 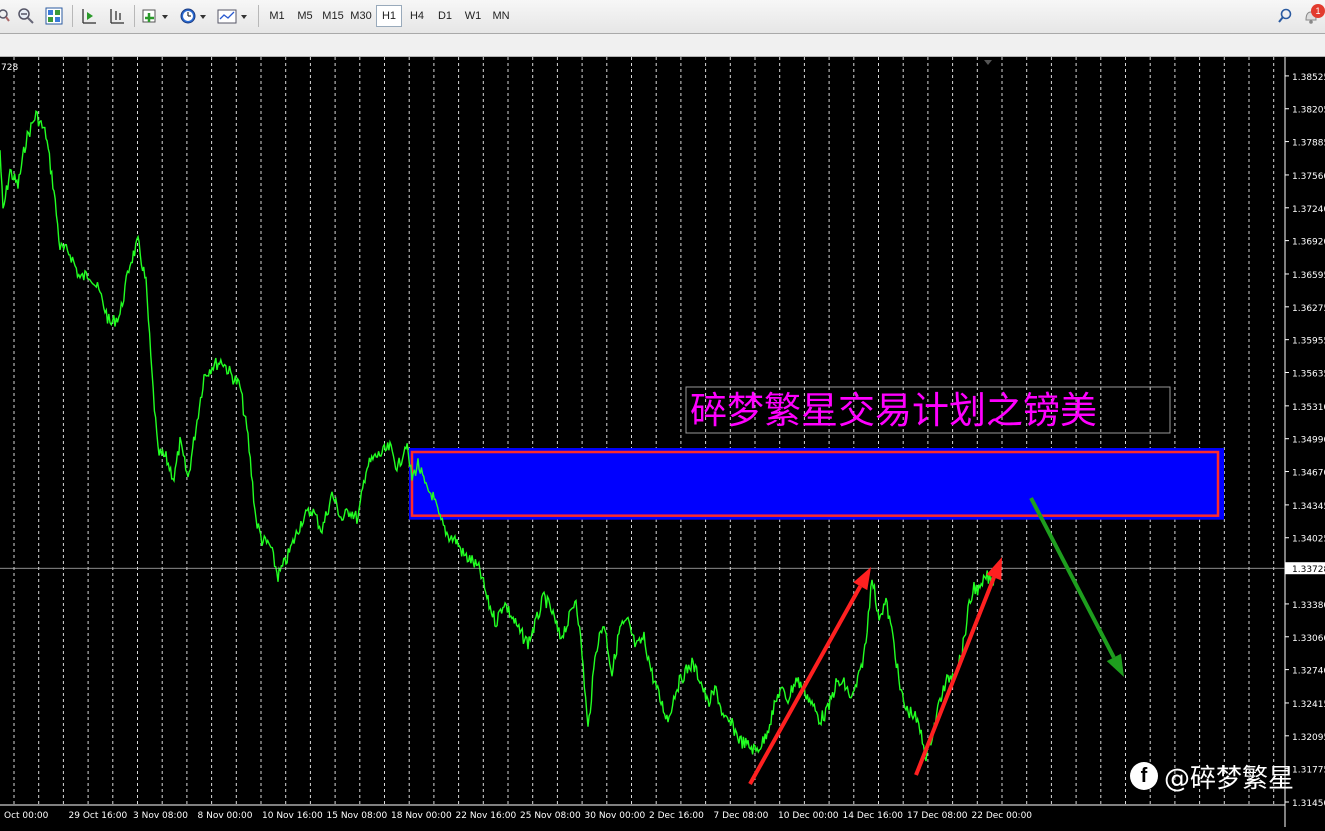 What do you see at coordinates (937, 816) in the screenshot?
I see `time-label: 17 Dec 08:00` at bounding box center [937, 816].